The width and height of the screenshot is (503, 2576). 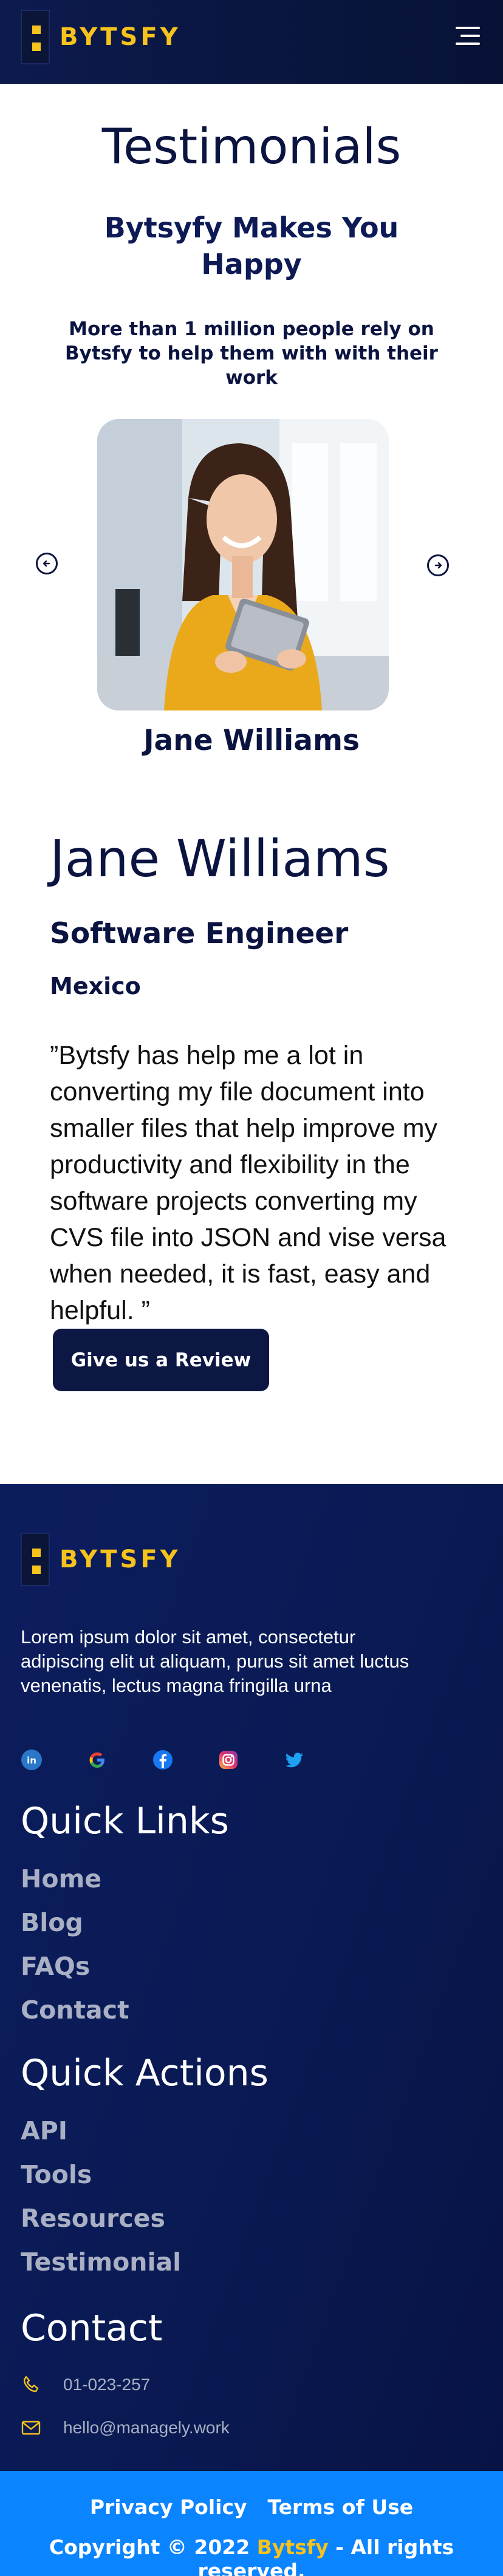 I want to click on quick-link-home: Home, so click(x=61, y=1879).